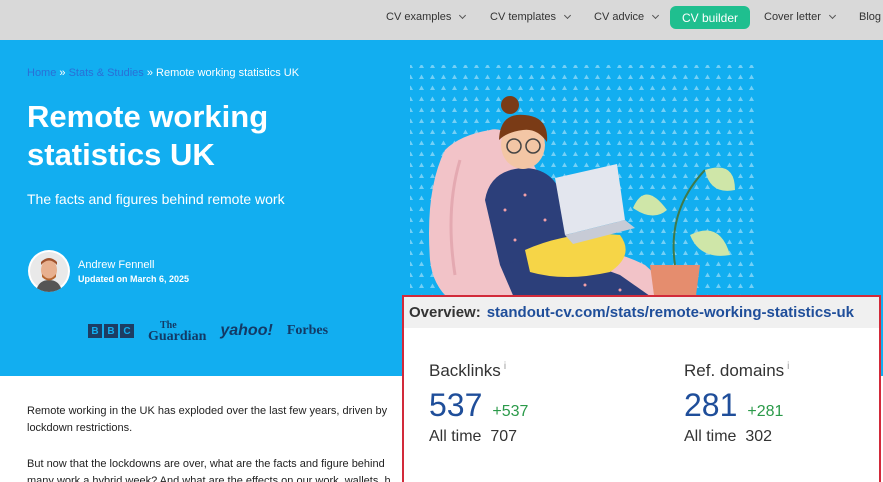 The height and width of the screenshot is (482, 883). I want to click on nav-item-cover-letter: Cover letter, so click(800, 17).